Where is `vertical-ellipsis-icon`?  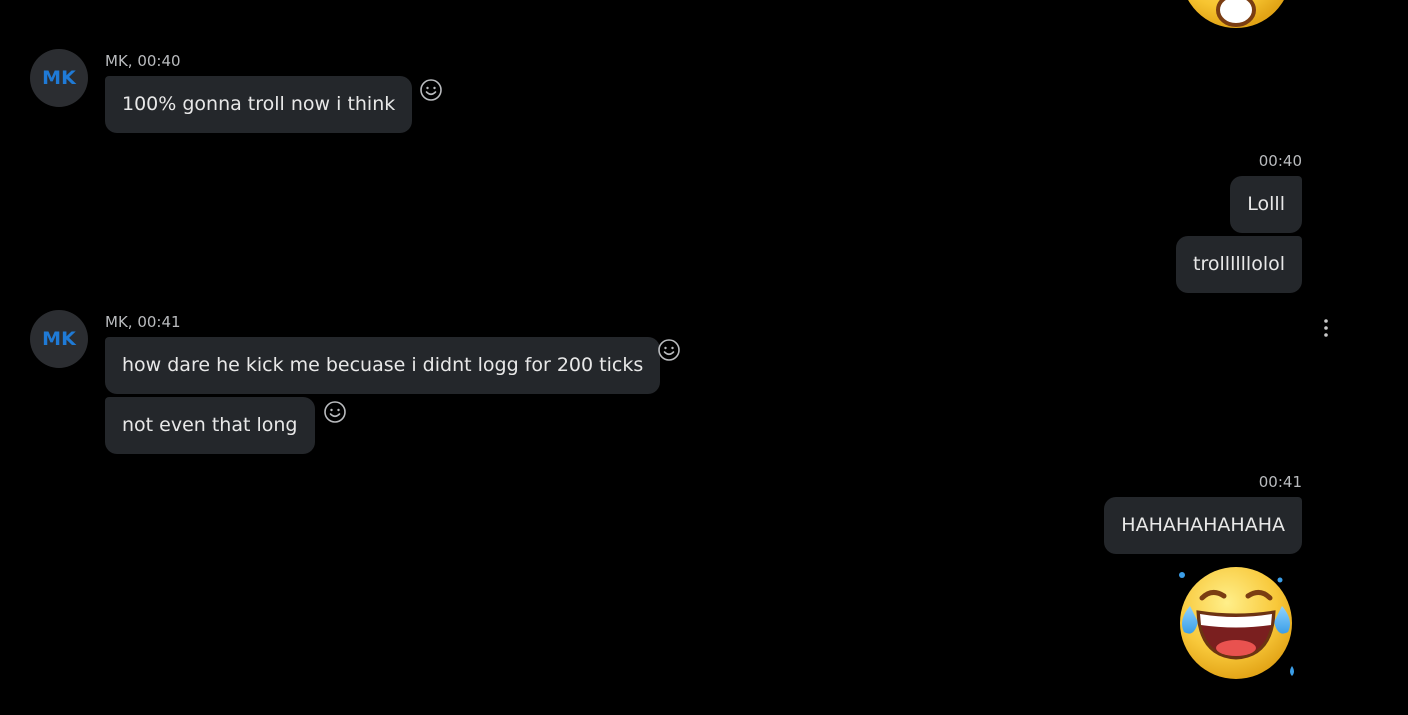
vertical-ellipsis-icon is located at coordinates (1326, 328).